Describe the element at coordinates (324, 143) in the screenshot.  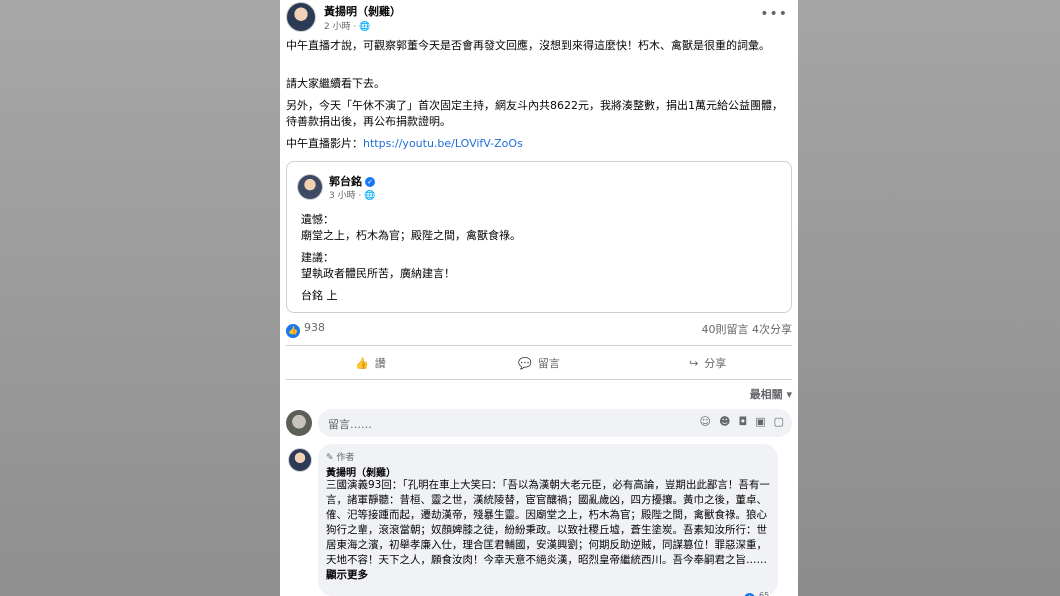
I see `video-label: 中午直播影片：` at that location.